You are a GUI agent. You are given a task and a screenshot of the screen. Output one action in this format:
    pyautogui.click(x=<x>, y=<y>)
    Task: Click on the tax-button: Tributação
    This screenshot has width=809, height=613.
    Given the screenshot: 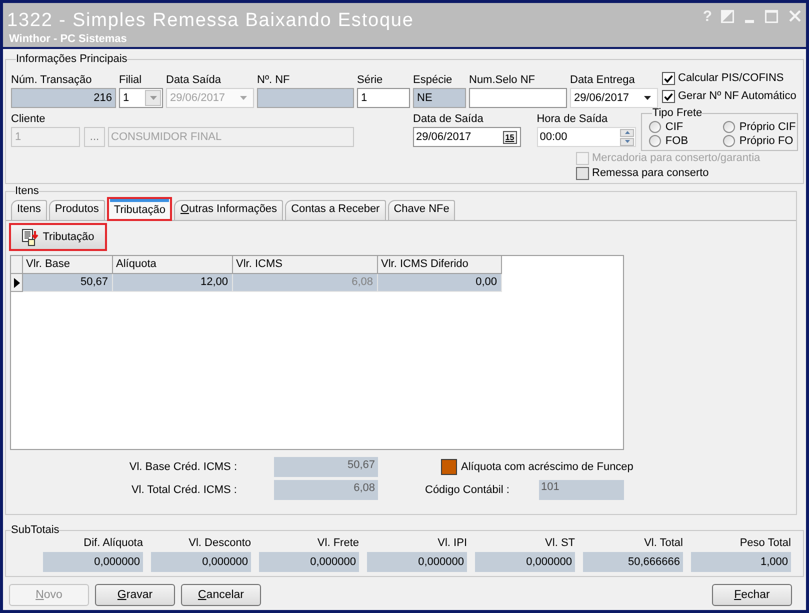 What is the action you would take?
    pyautogui.click(x=58, y=237)
    